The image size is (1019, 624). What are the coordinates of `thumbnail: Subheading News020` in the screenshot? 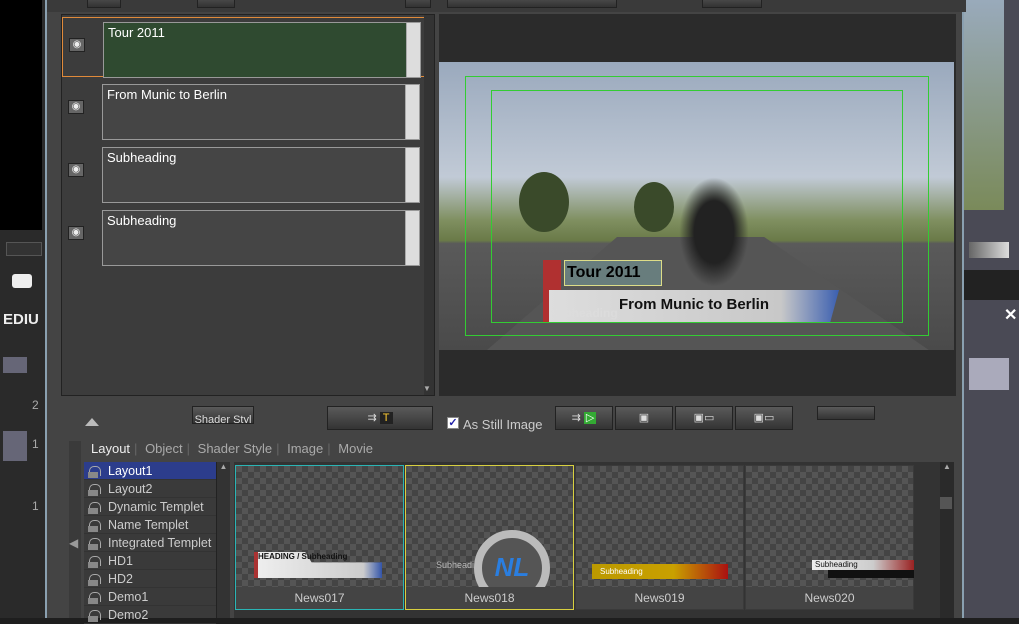 It's located at (829, 537).